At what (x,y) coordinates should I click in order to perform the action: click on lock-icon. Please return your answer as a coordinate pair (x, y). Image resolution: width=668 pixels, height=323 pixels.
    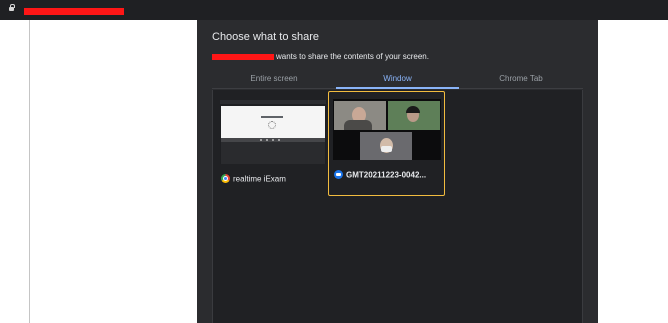
    Looking at the image, I should click on (12, 7).